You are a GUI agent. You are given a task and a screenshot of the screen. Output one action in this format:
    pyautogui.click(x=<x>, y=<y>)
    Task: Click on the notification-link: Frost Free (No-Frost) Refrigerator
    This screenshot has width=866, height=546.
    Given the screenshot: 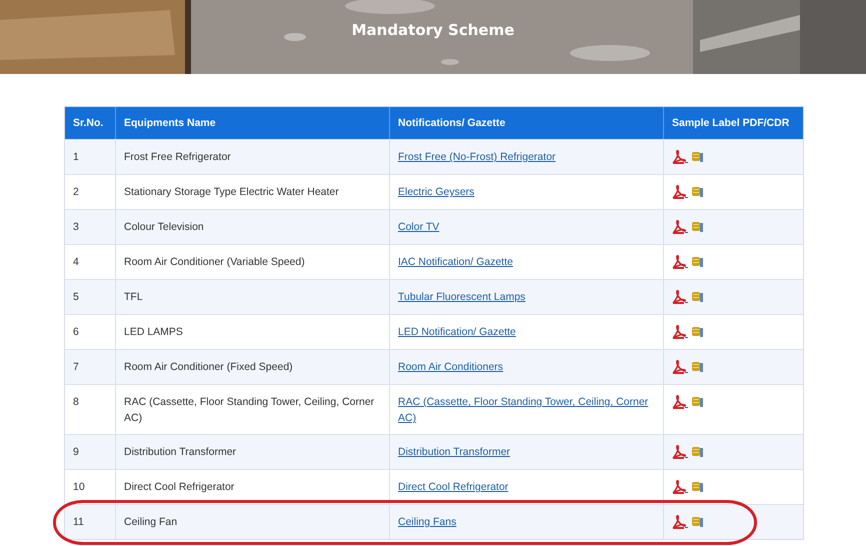 What is the action you would take?
    pyautogui.click(x=477, y=157)
    